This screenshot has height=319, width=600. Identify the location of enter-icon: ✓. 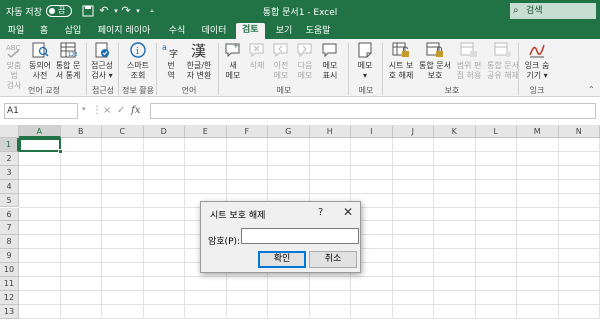
(121, 110).